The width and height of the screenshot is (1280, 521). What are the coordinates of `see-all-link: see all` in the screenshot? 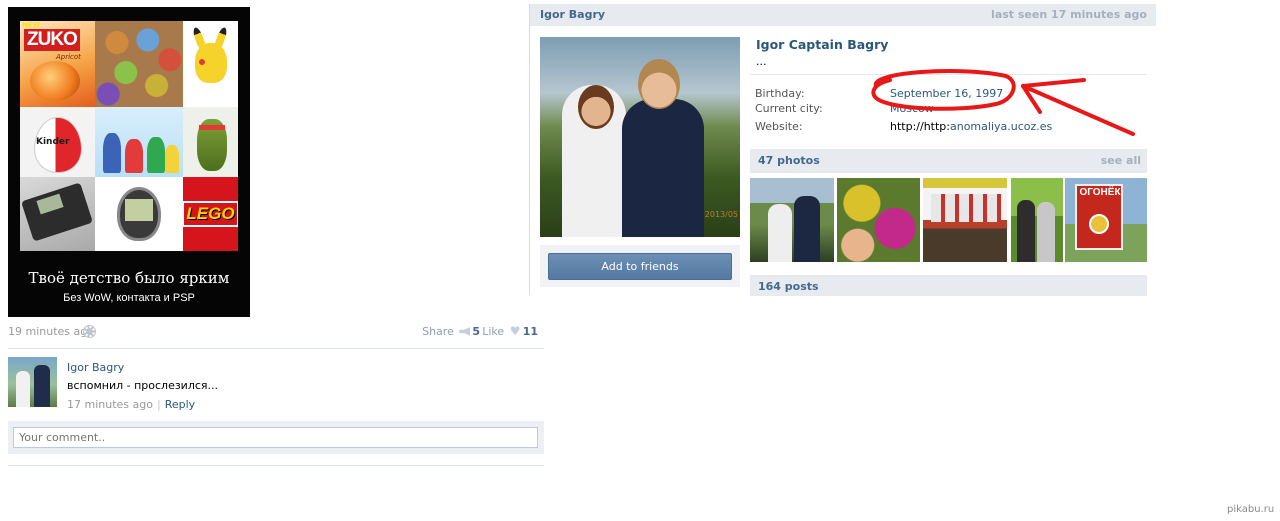 It's located at (1121, 160).